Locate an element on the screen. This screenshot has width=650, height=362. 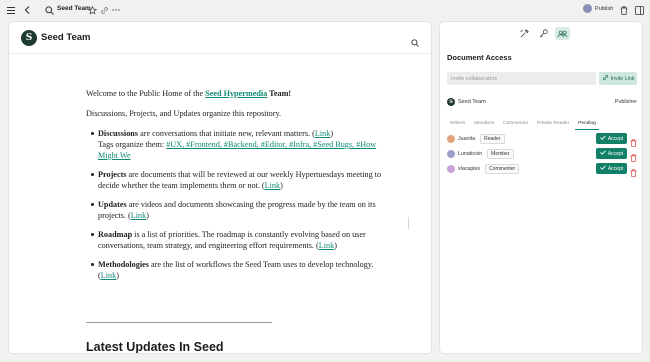
tab-tools is located at coordinates (524, 33).